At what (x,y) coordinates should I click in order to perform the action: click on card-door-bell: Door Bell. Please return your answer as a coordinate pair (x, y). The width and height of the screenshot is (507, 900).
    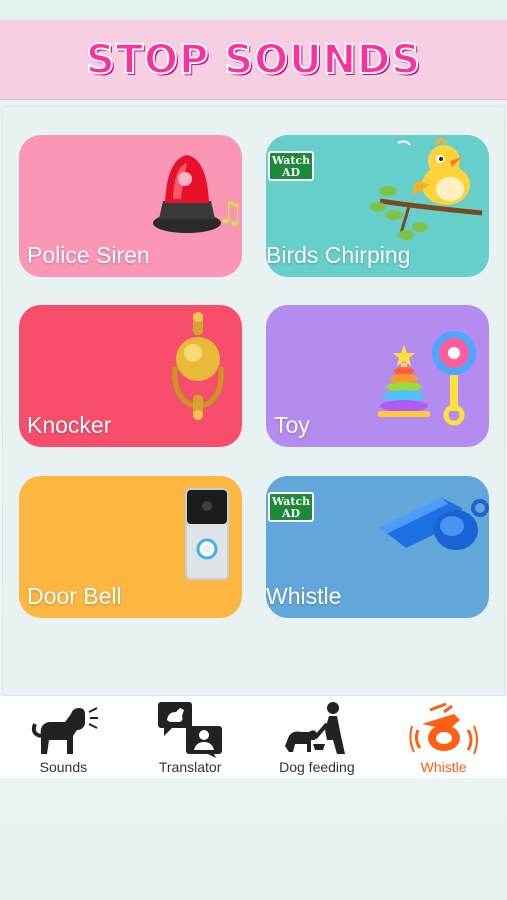
    Looking at the image, I should click on (130, 547).